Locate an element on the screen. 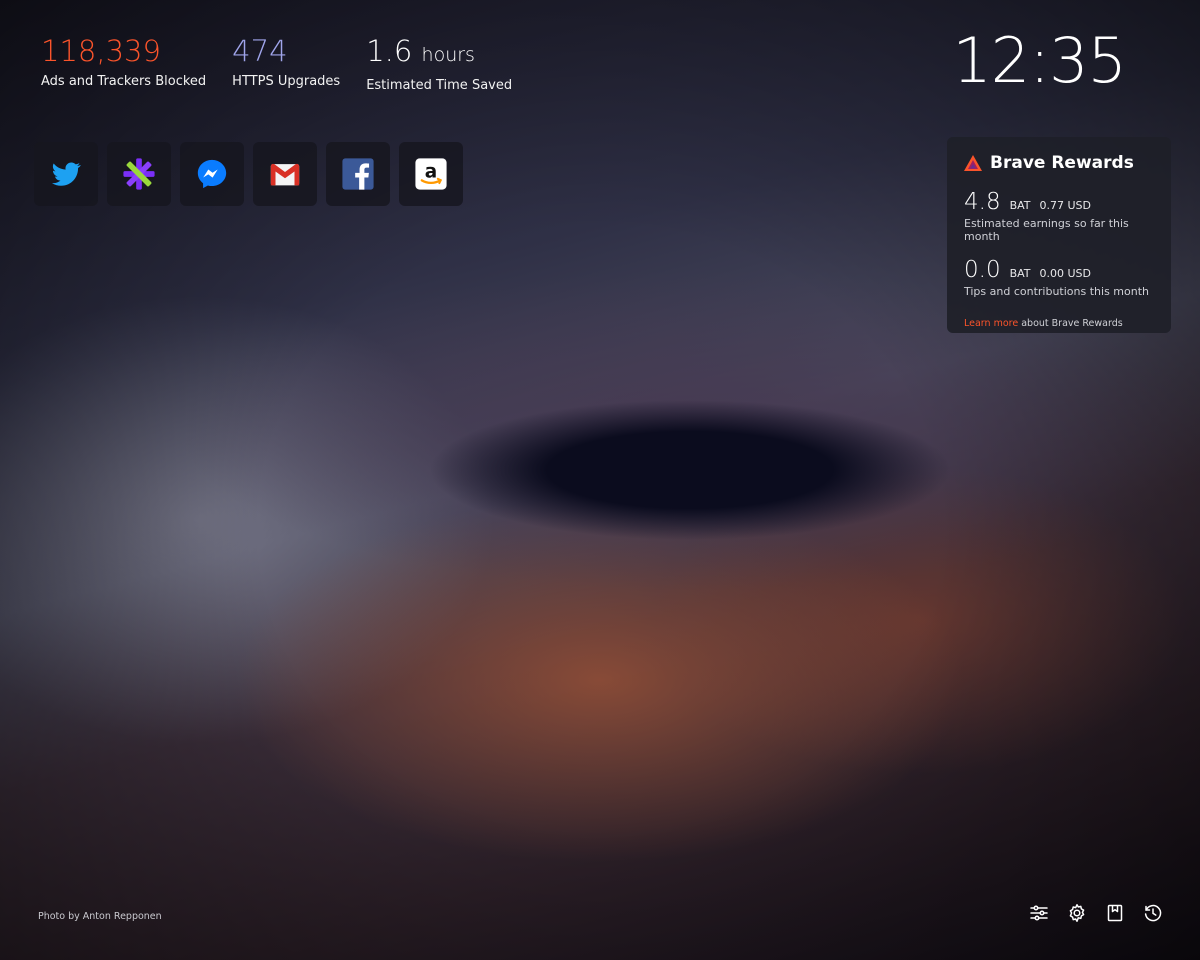 The height and width of the screenshot is (960, 1200). top-site-messenger is located at coordinates (212, 174).